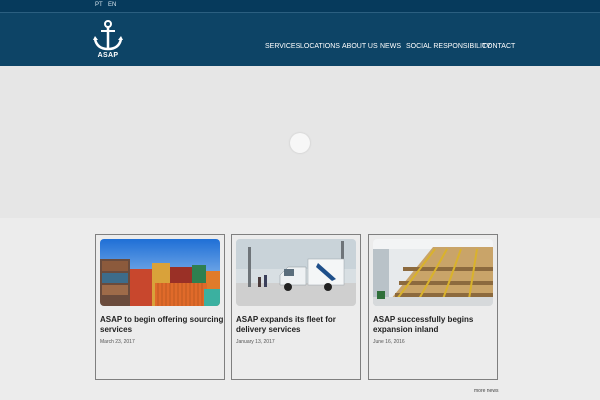 Image resolution: width=600 pixels, height=400 pixels. Describe the element at coordinates (360, 46) in the screenshot. I see `nav-about-us: ABOUT US` at that location.